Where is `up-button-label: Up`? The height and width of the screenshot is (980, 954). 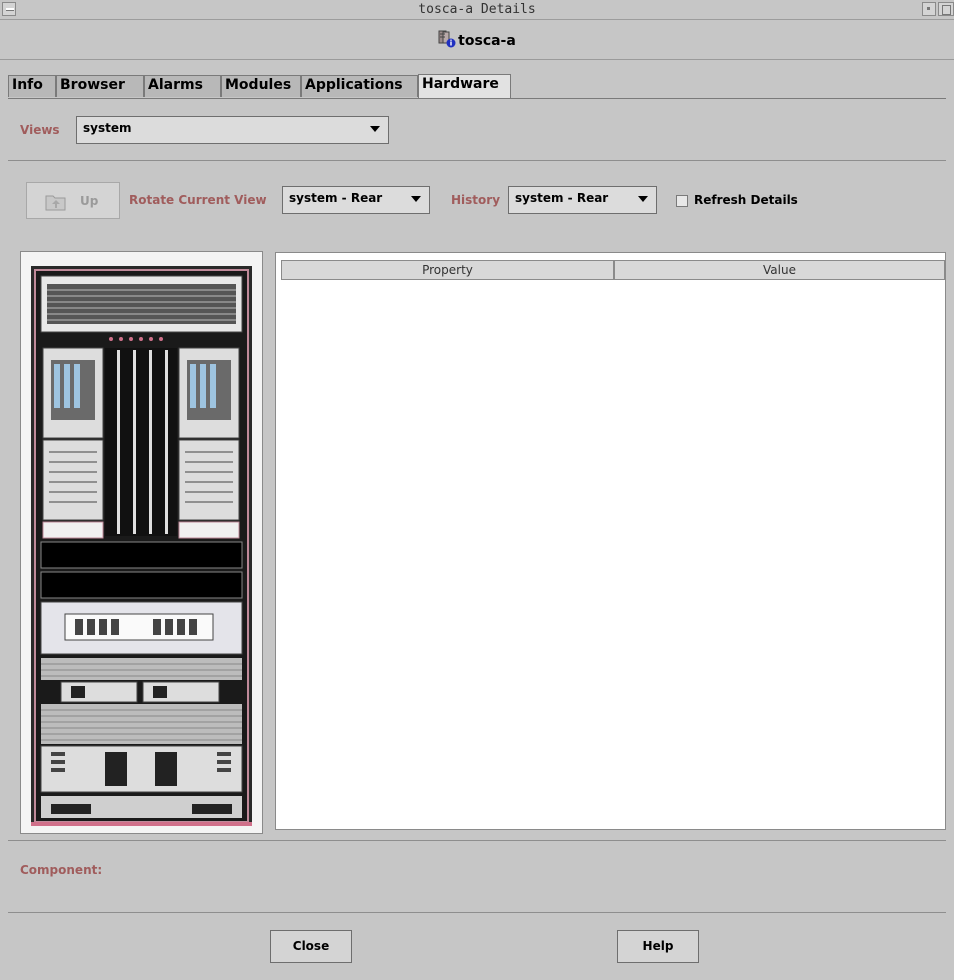 up-button-label: Up is located at coordinates (89, 201).